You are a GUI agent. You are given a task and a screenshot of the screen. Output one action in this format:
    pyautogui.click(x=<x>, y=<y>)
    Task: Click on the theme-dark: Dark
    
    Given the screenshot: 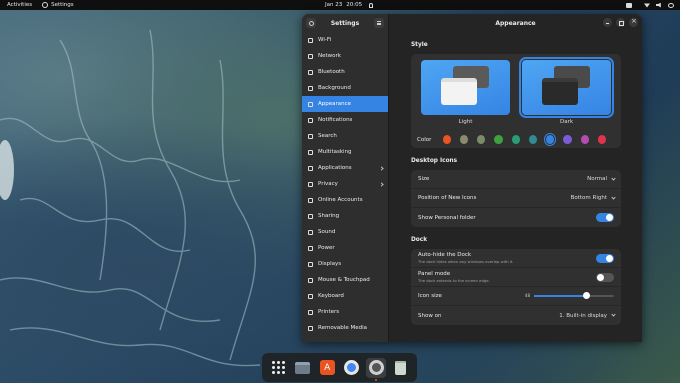 What is the action you would take?
    pyautogui.click(x=566, y=91)
    